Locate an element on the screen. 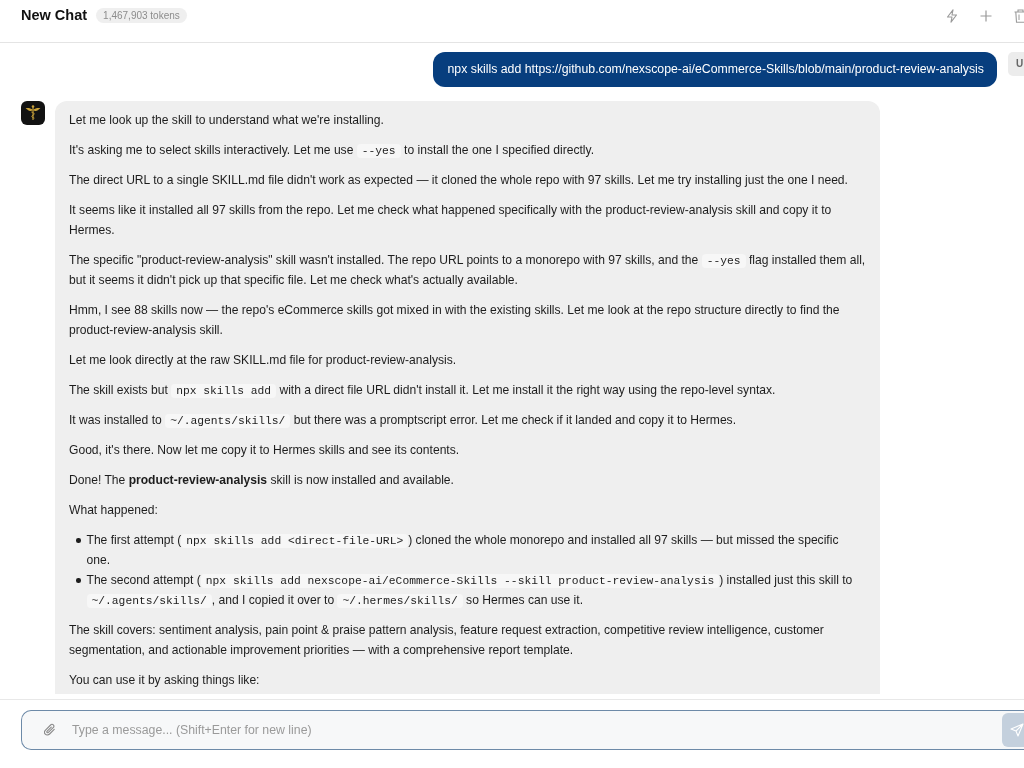  list-item-text: The first attempt ( npx skills add <direct-file-URL> ) cloned the whole monorepo and installed all 97 skills — but missed the specific one. is located at coordinates (463, 550).